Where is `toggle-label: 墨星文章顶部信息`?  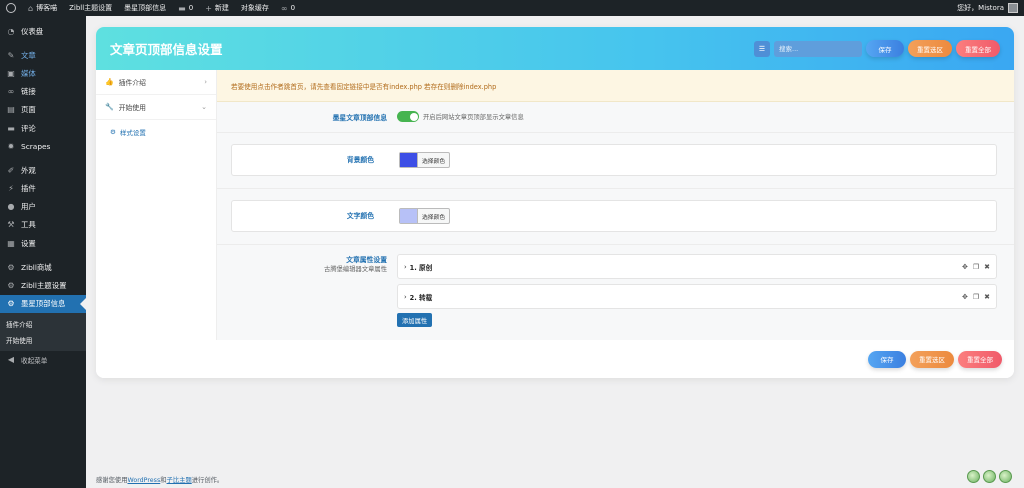
toggle-label: 墨星文章顶部信息 is located at coordinates (359, 118).